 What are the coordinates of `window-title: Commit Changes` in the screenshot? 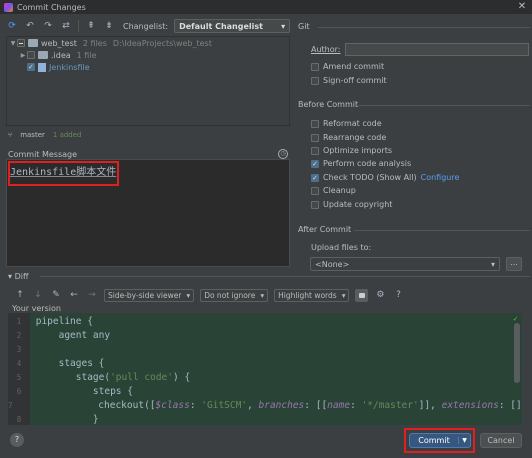 It's located at (51, 7).